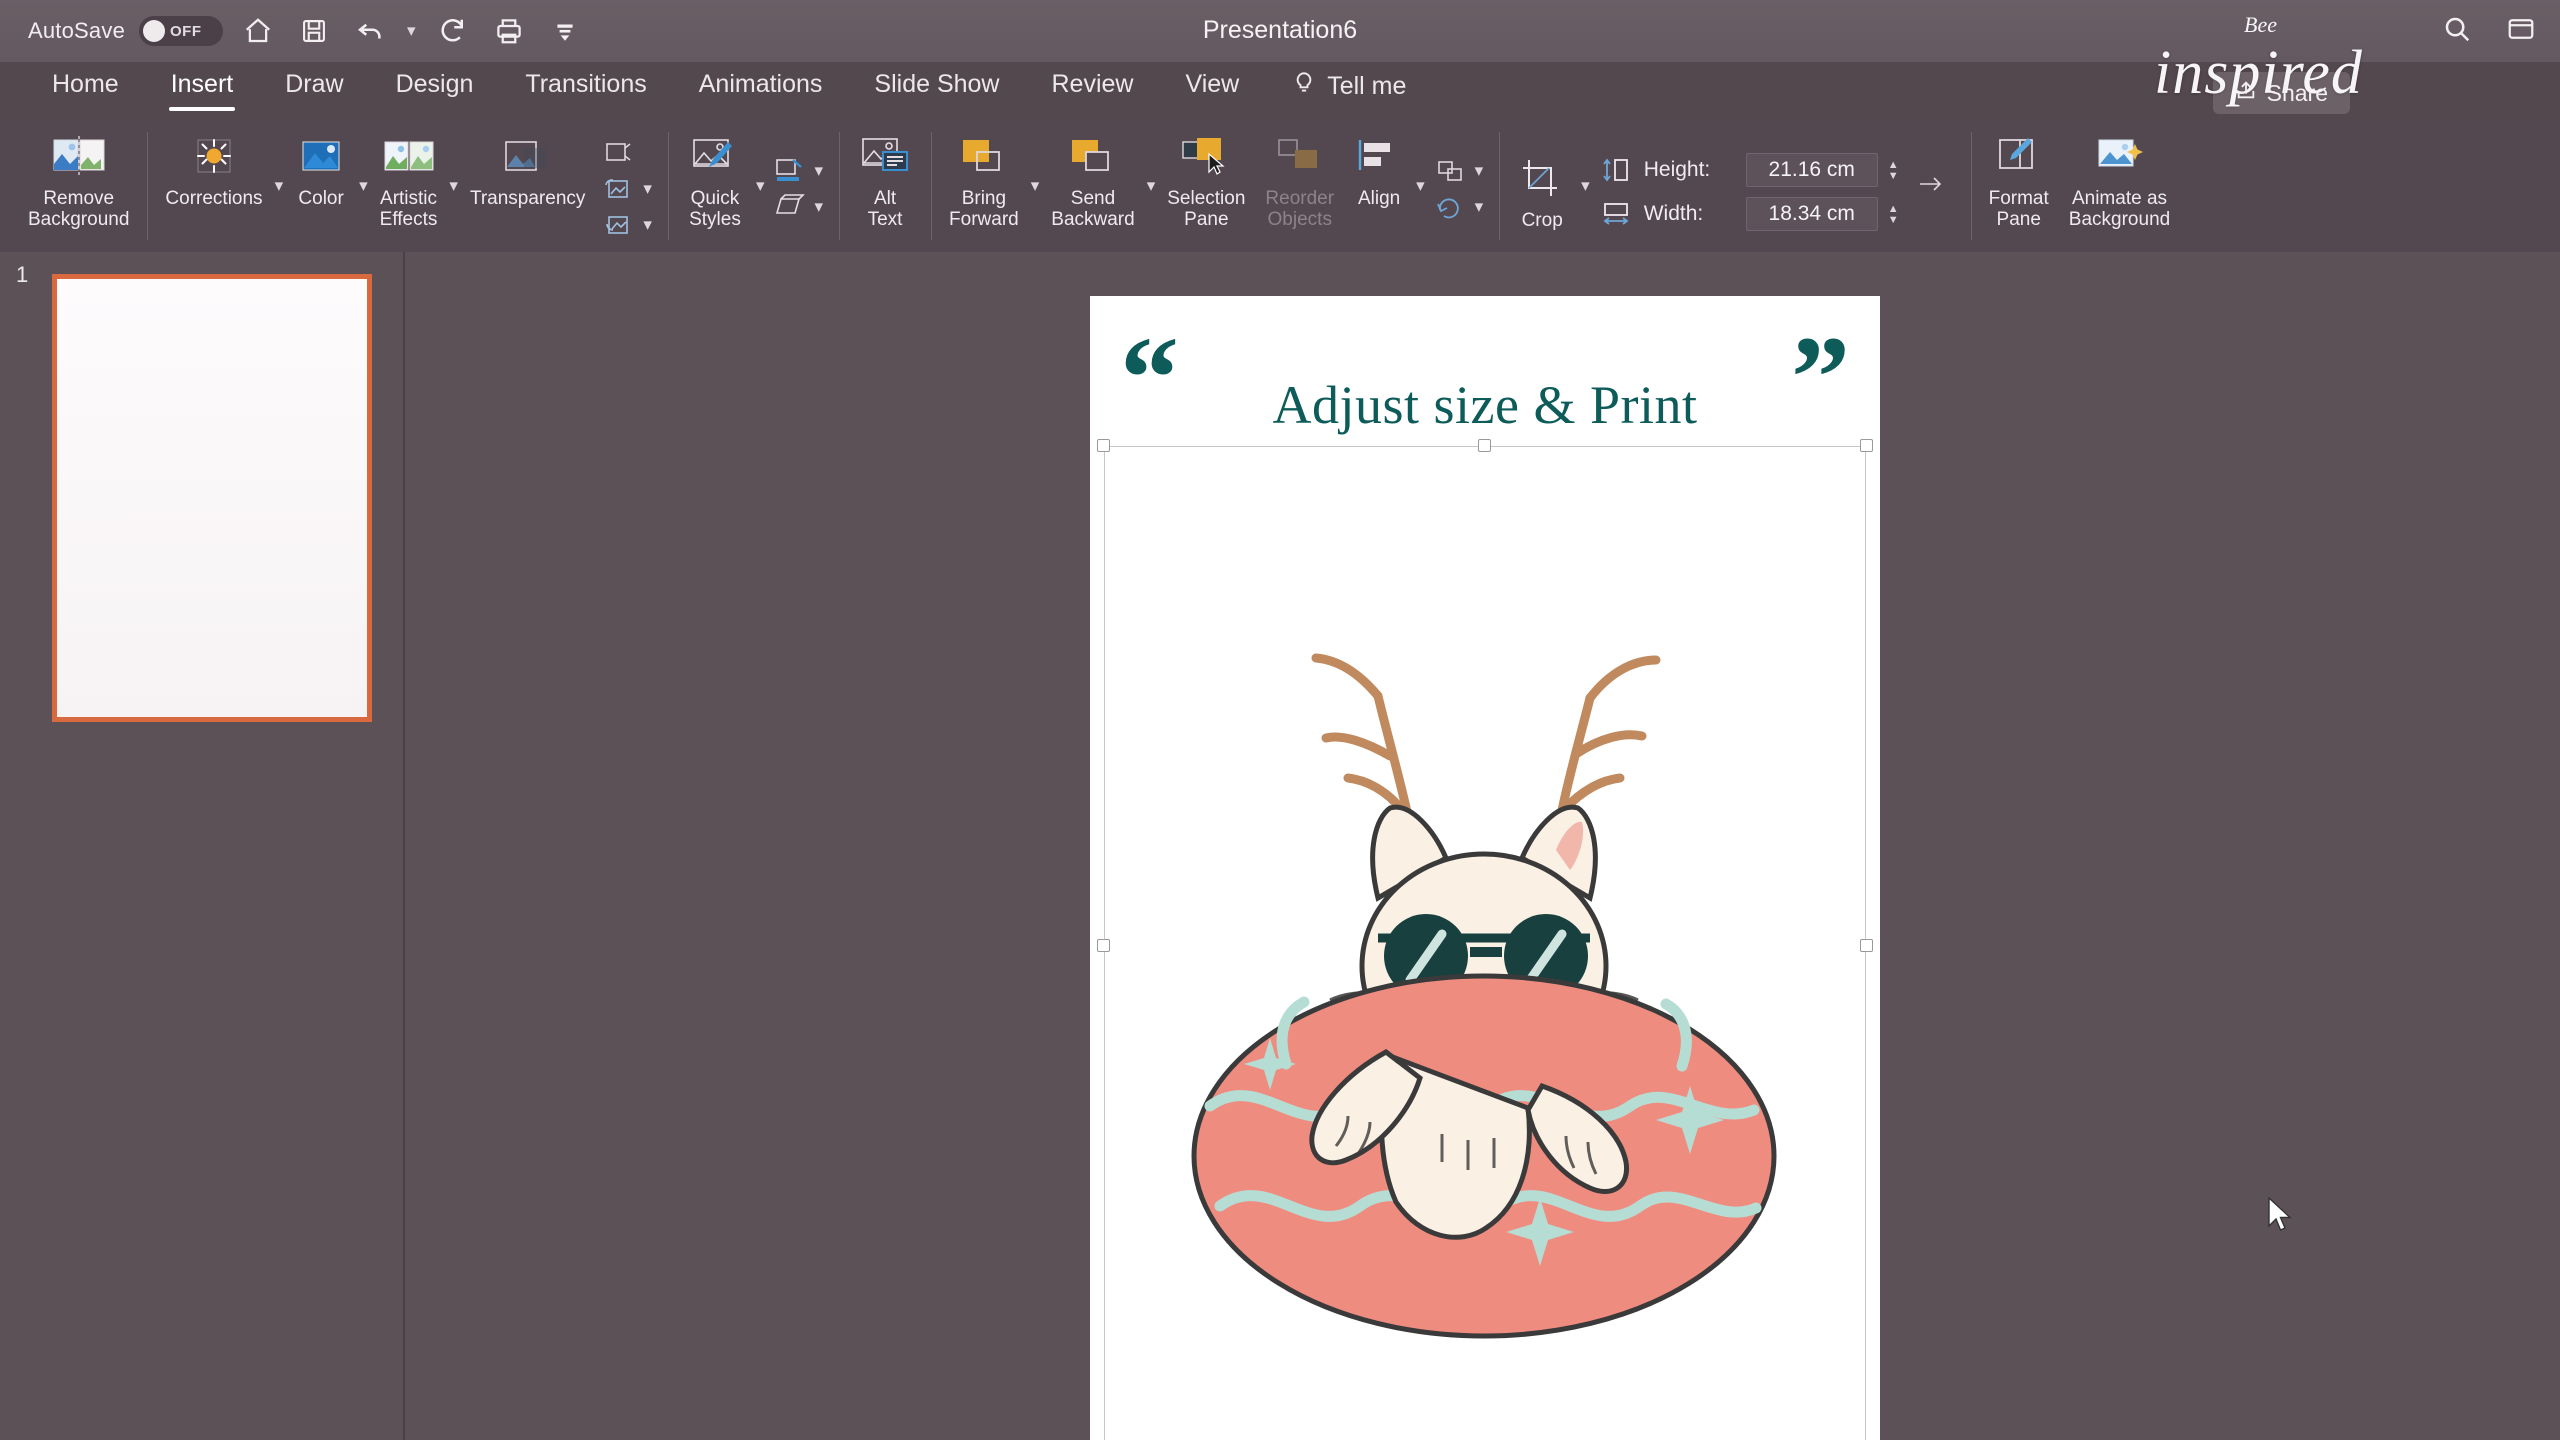 The image size is (2560, 1440). What do you see at coordinates (1485, 405) in the screenshot?
I see `slide-title-text: Adjust size & Print` at bounding box center [1485, 405].